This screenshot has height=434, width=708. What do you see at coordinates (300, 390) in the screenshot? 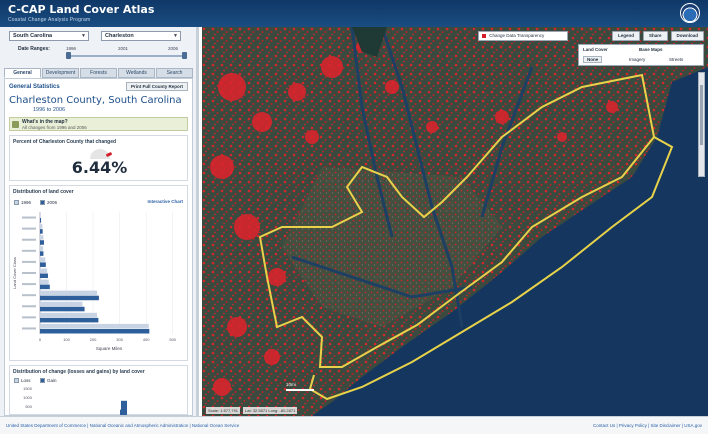
I see `map-scale-bar` at bounding box center [300, 390].